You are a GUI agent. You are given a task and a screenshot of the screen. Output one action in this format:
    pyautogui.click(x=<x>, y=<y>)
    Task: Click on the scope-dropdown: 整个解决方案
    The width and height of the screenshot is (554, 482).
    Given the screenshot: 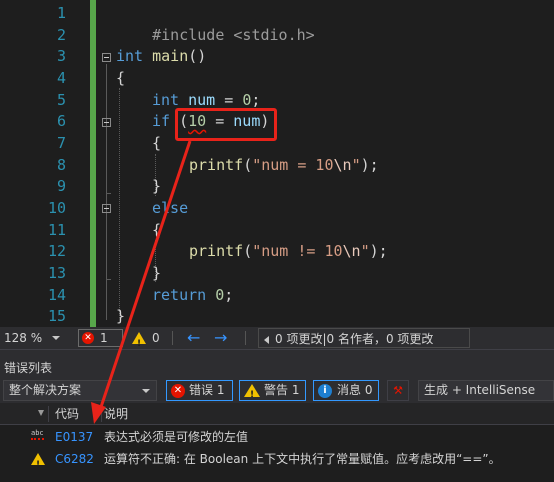 What is the action you would take?
    pyautogui.click(x=80, y=390)
    